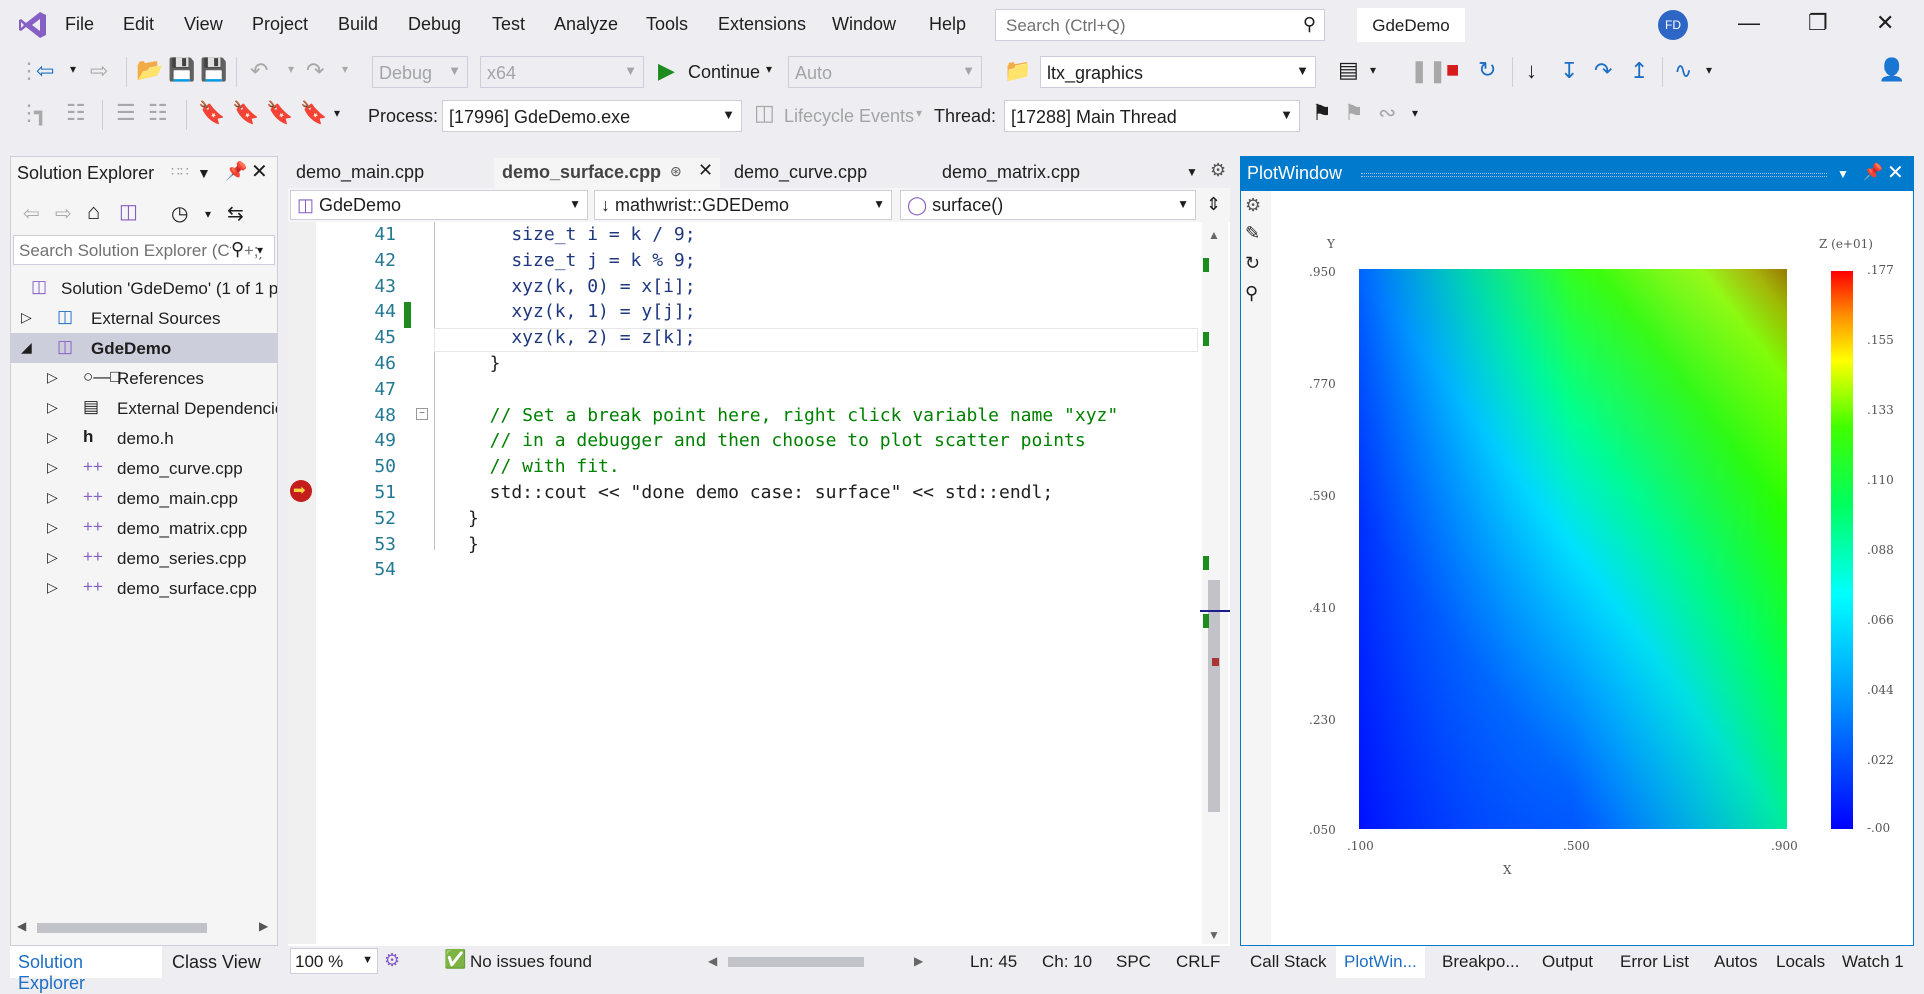 Image resolution: width=1924 pixels, height=994 pixels. What do you see at coordinates (562, 72) in the screenshot?
I see `platform-select: x64 ▼` at bounding box center [562, 72].